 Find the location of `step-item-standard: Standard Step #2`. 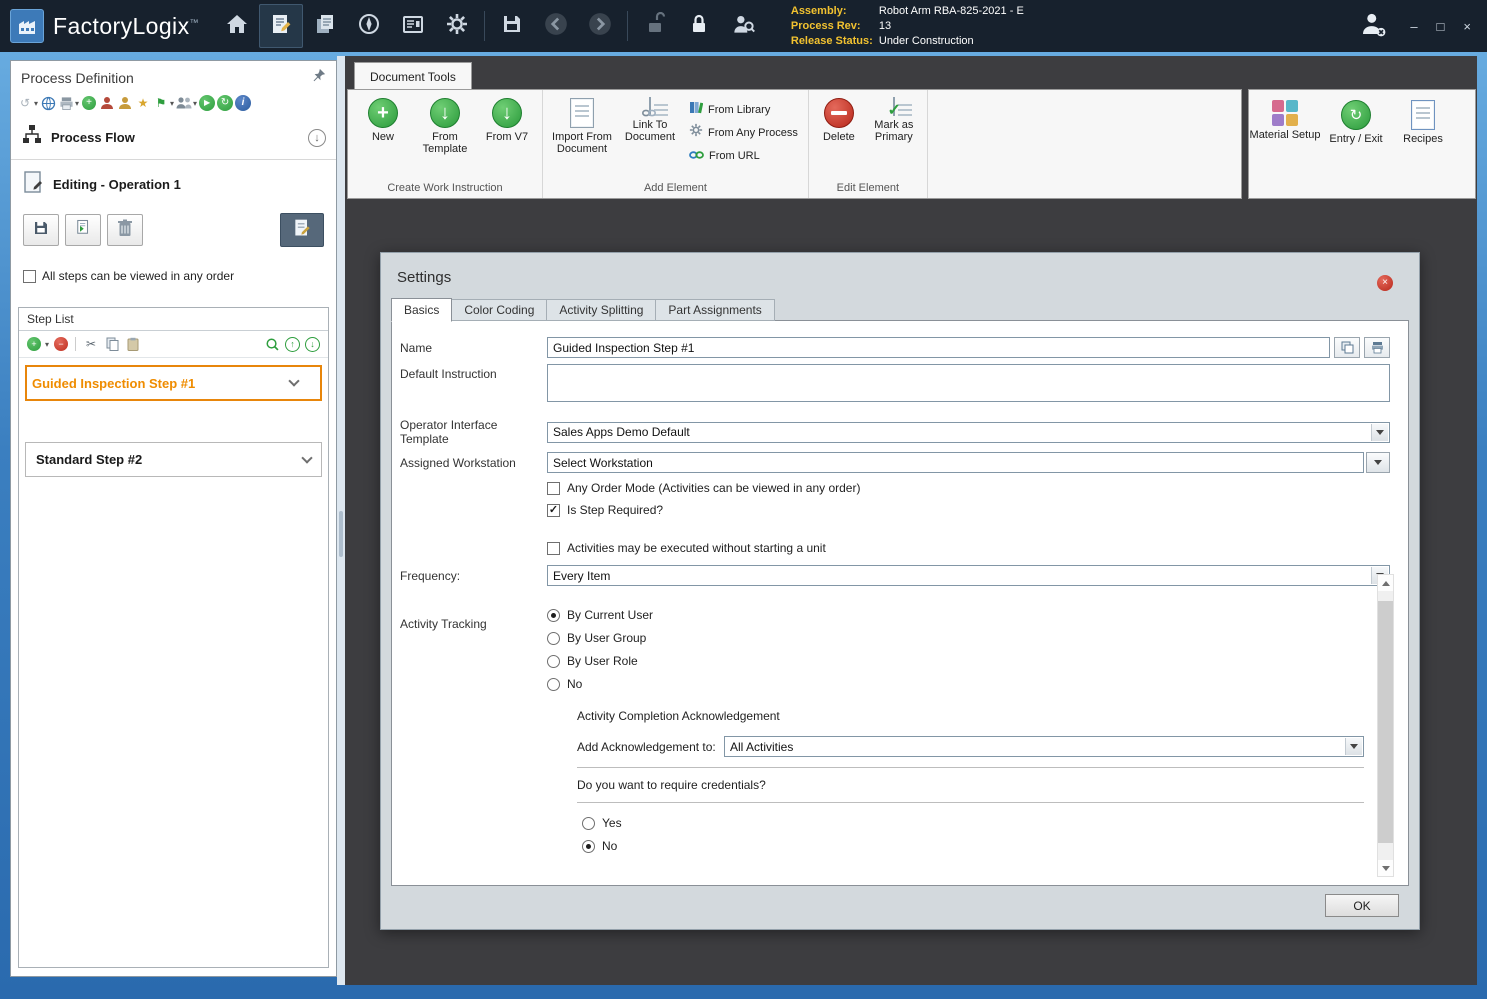

step-item-standard: Standard Step #2 is located at coordinates (173, 459).